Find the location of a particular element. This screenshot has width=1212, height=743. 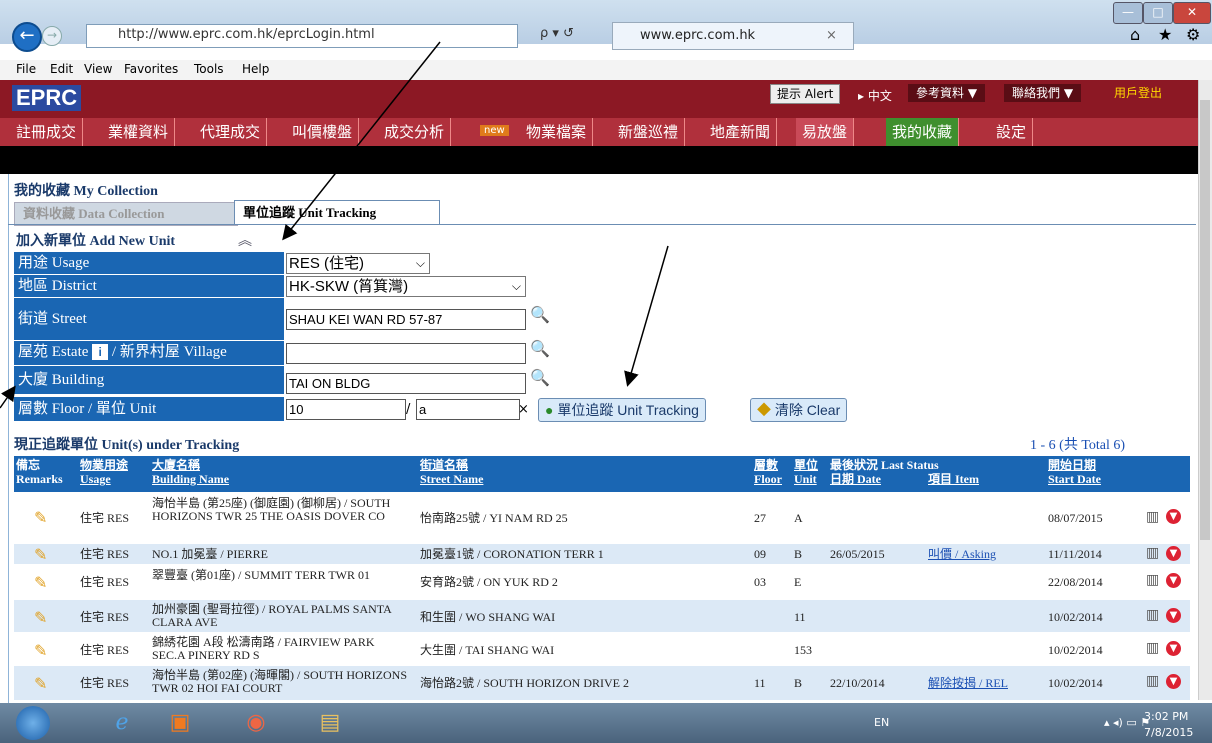

nav-ownership: 業權資料 is located at coordinates (139, 132).